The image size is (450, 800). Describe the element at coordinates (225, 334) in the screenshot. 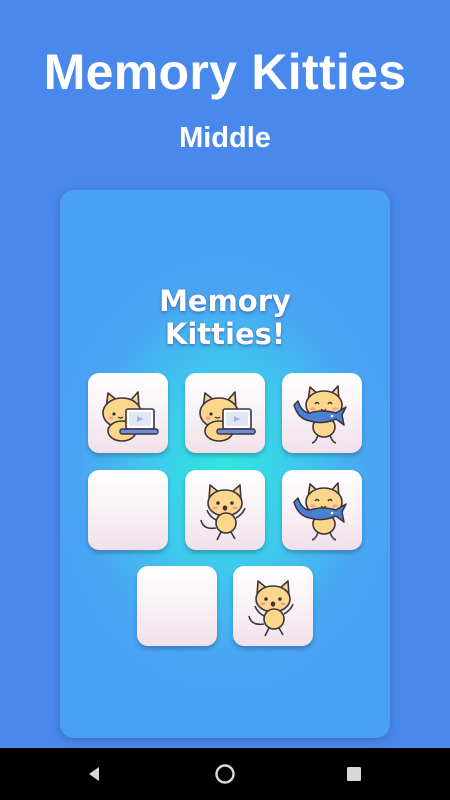

I see `board-title-line2: Kitties!` at that location.